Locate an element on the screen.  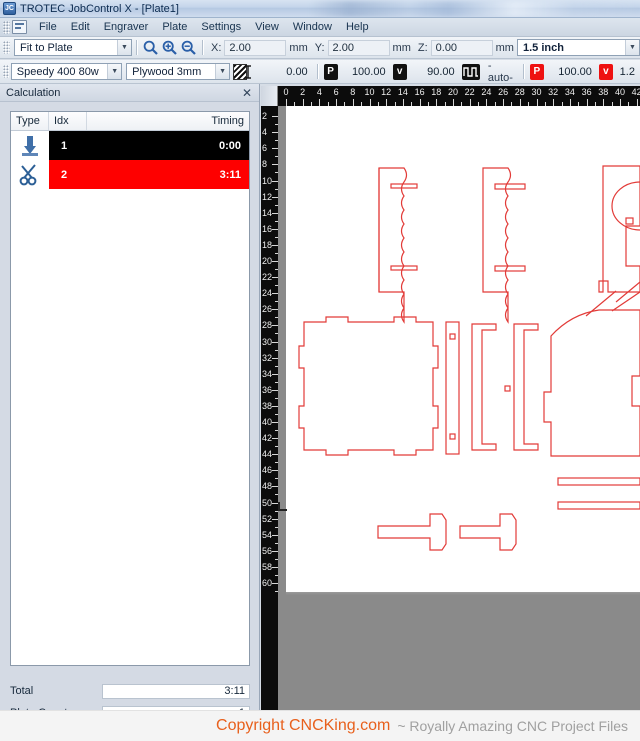
menu-item-view: View is located at coordinates (267, 27).